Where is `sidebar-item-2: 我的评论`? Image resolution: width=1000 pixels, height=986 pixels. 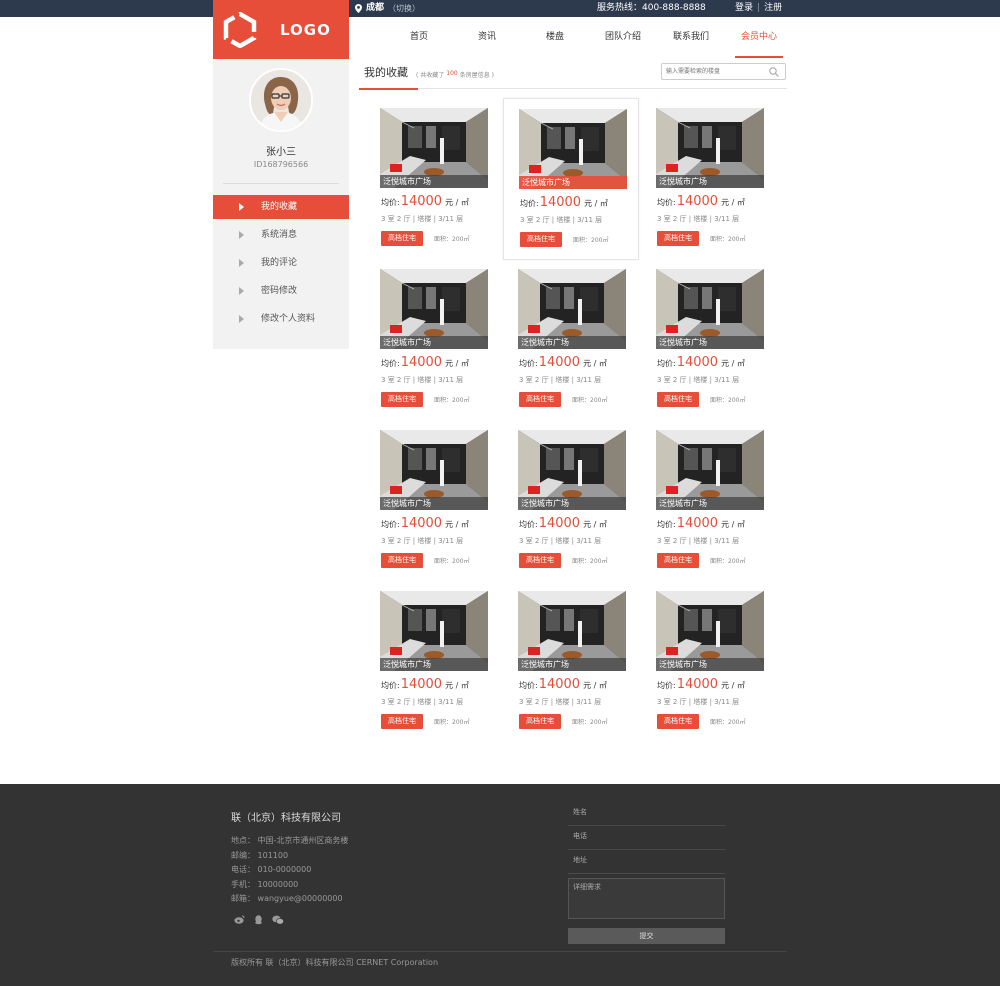
sidebar-item-2: 我的评论 is located at coordinates (281, 263).